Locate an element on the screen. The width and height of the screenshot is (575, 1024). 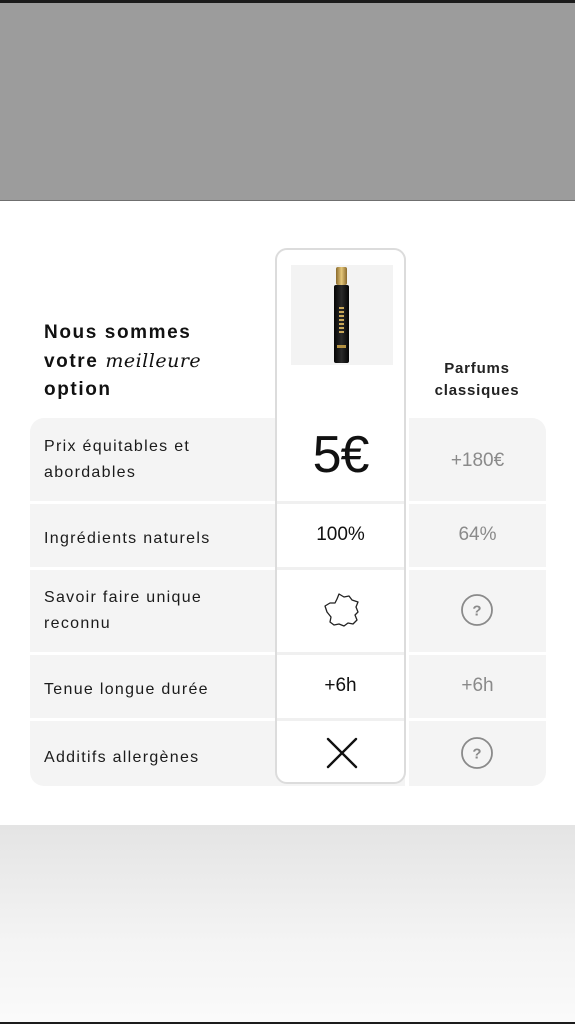
bottle-cap is located at coordinates (341, 276).